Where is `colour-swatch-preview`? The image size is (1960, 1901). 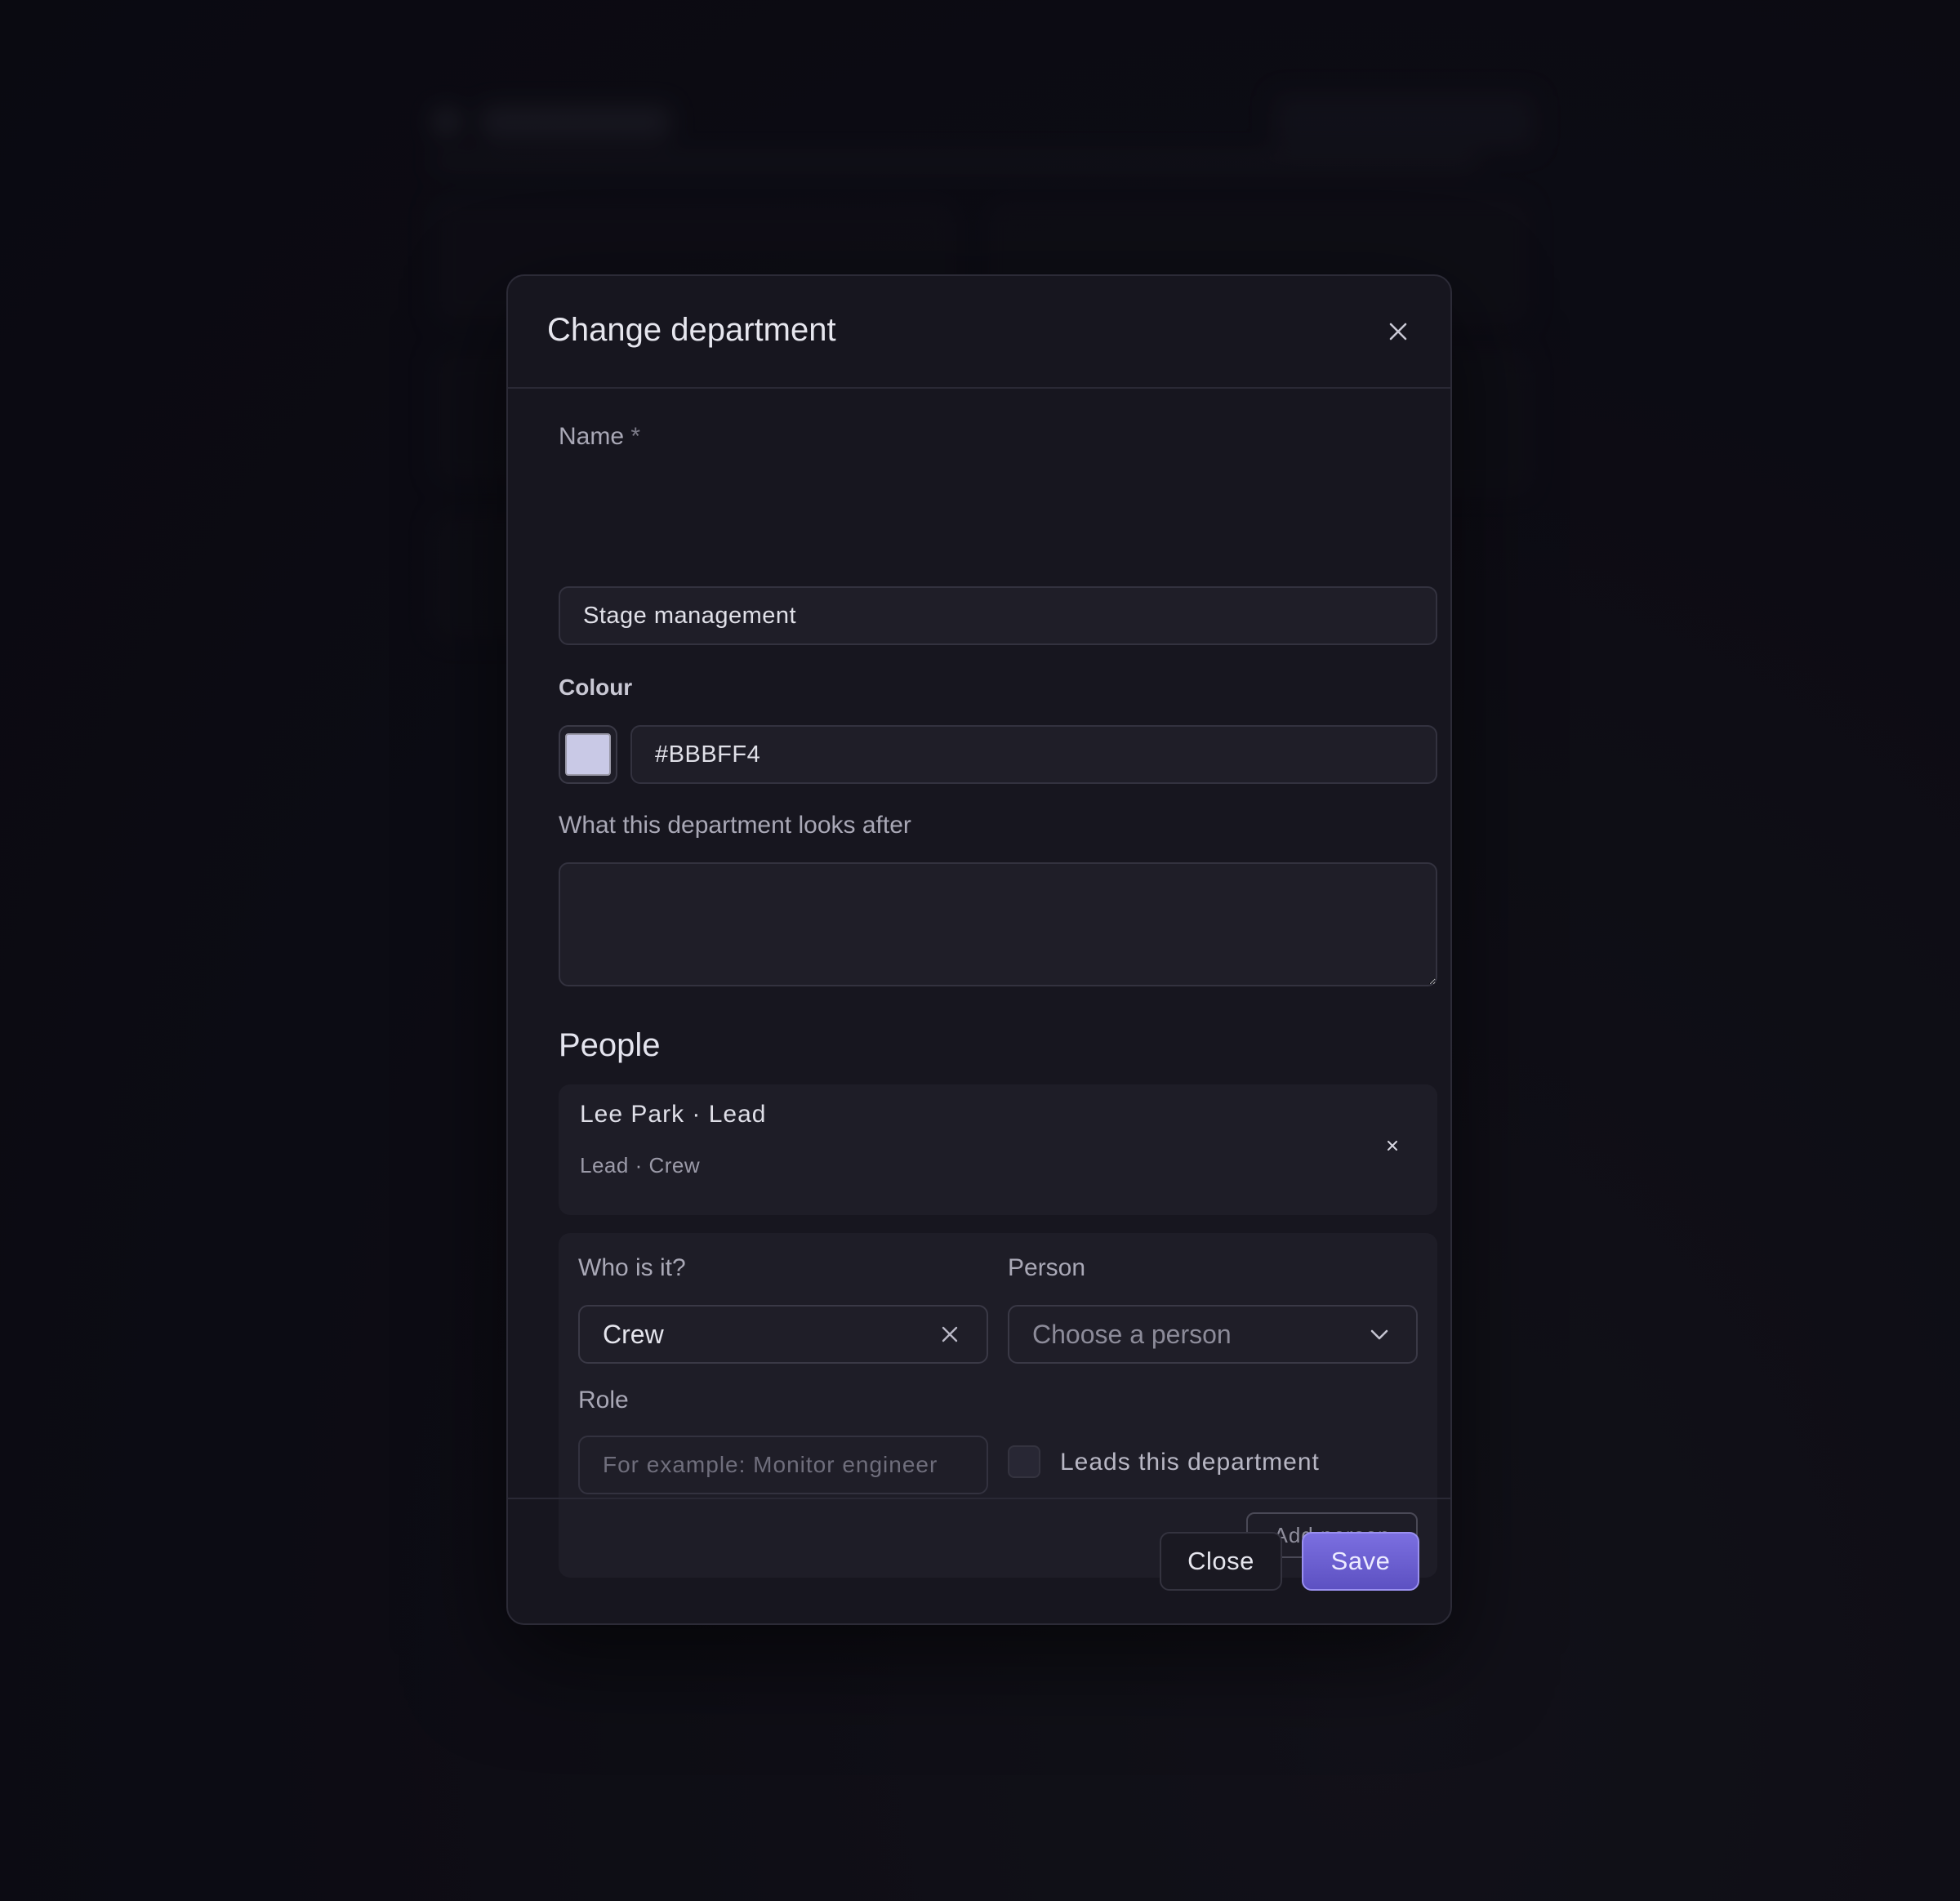
colour-swatch-preview is located at coordinates (588, 754).